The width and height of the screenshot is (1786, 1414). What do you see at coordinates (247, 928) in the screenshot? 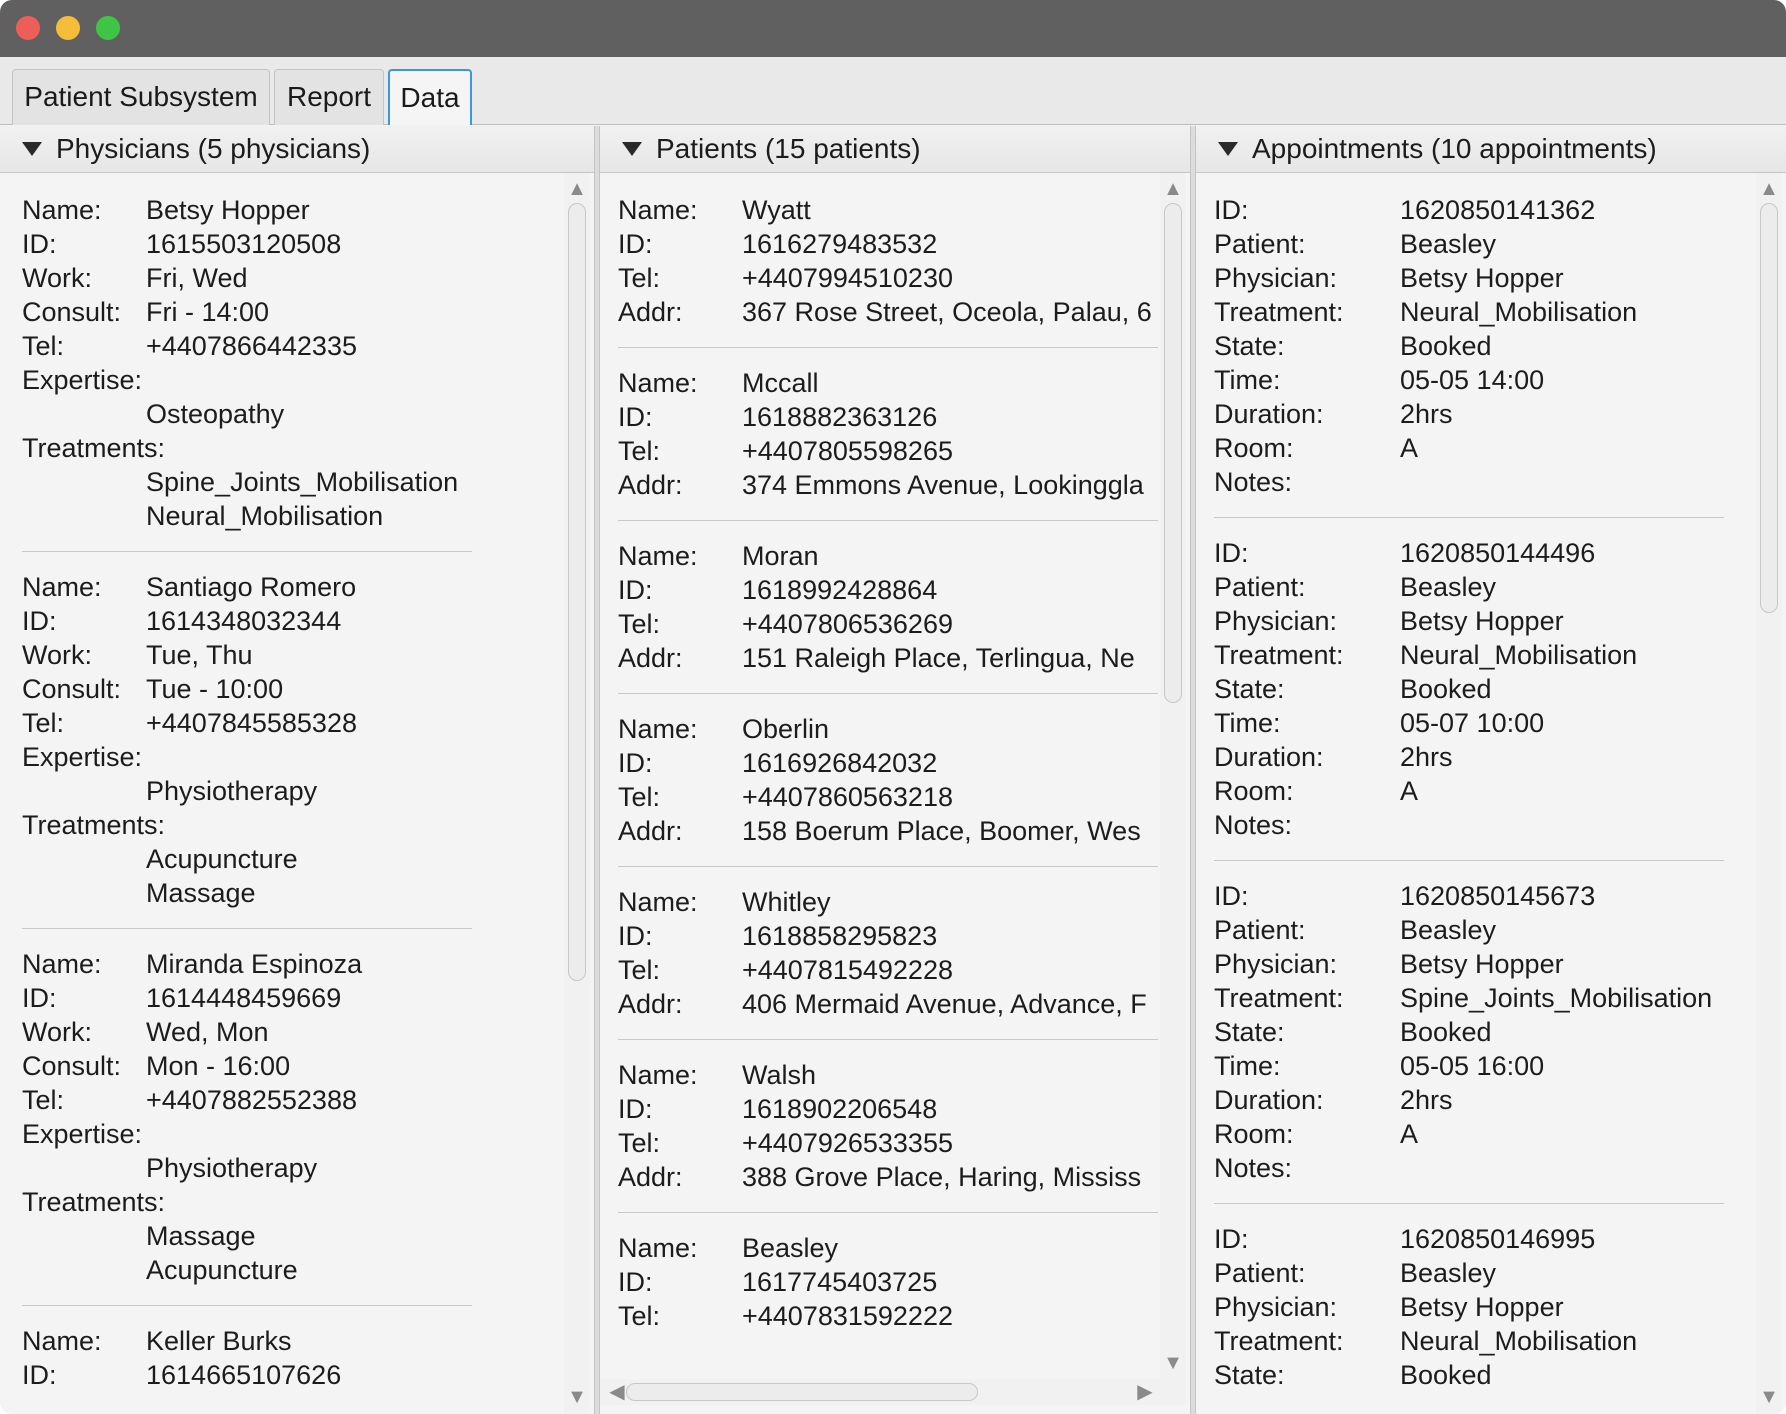
I see `card-separator` at bounding box center [247, 928].